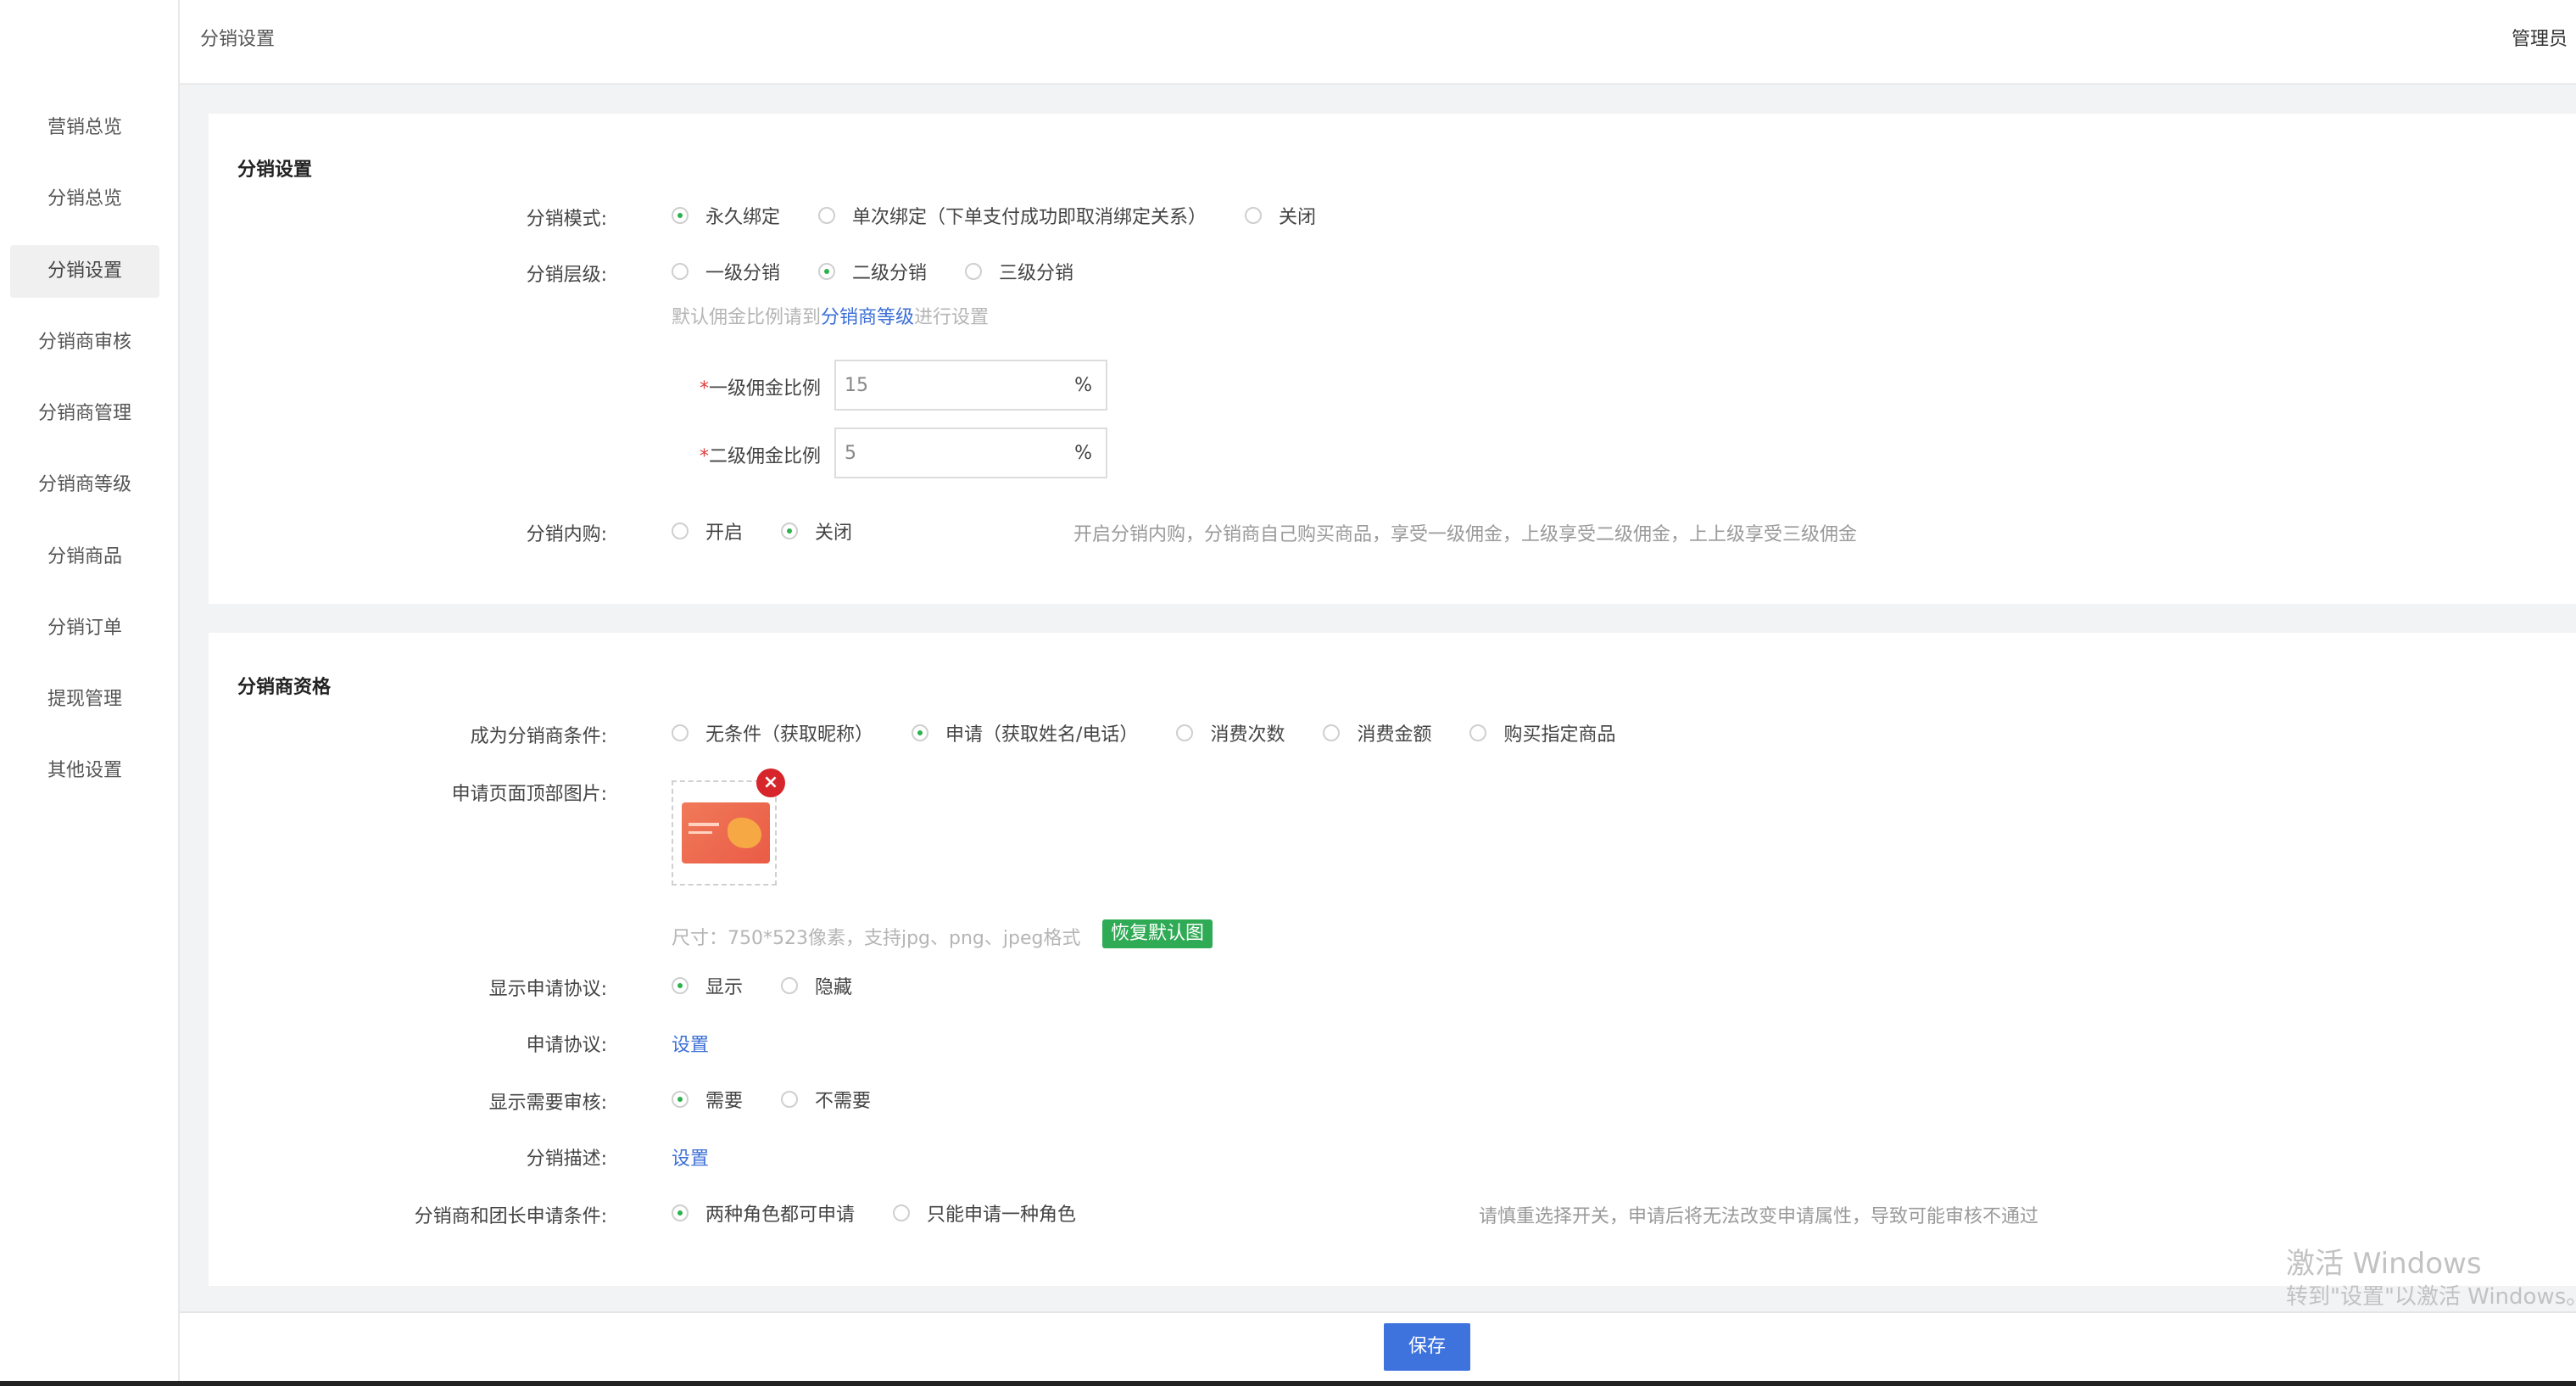 This screenshot has height=1386, width=2576. Describe the element at coordinates (84, 199) in the screenshot. I see `sidebar-item-distribution-overview: 分销总览` at that location.